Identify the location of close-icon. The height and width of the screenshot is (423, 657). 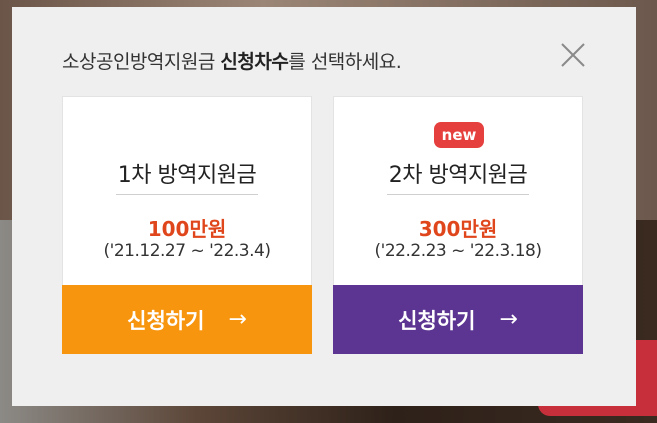
(573, 55).